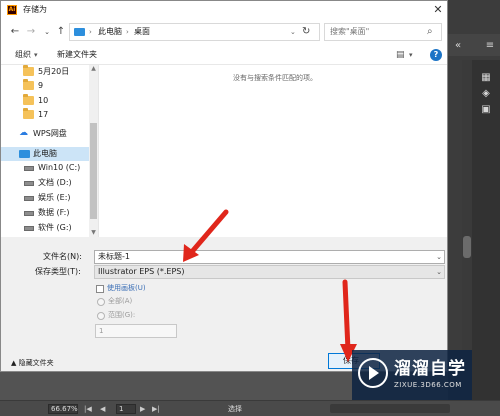 The width and height of the screenshot is (500, 416). What do you see at coordinates (101, 302) in the screenshot?
I see `all-artboards-radio` at bounding box center [101, 302].